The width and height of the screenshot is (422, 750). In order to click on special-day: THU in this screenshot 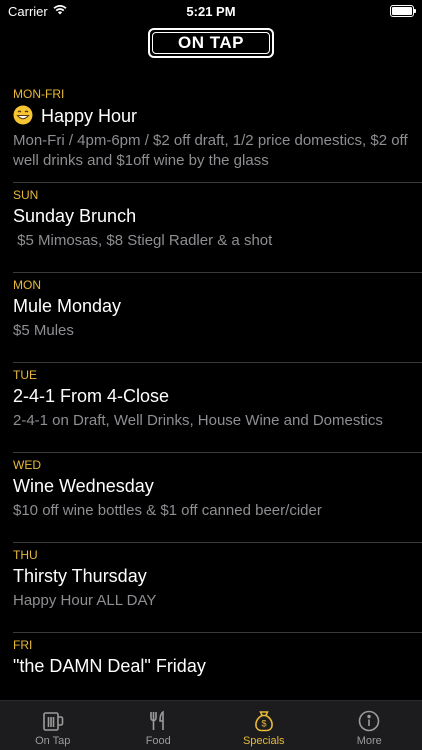, I will do `click(25, 555)`.